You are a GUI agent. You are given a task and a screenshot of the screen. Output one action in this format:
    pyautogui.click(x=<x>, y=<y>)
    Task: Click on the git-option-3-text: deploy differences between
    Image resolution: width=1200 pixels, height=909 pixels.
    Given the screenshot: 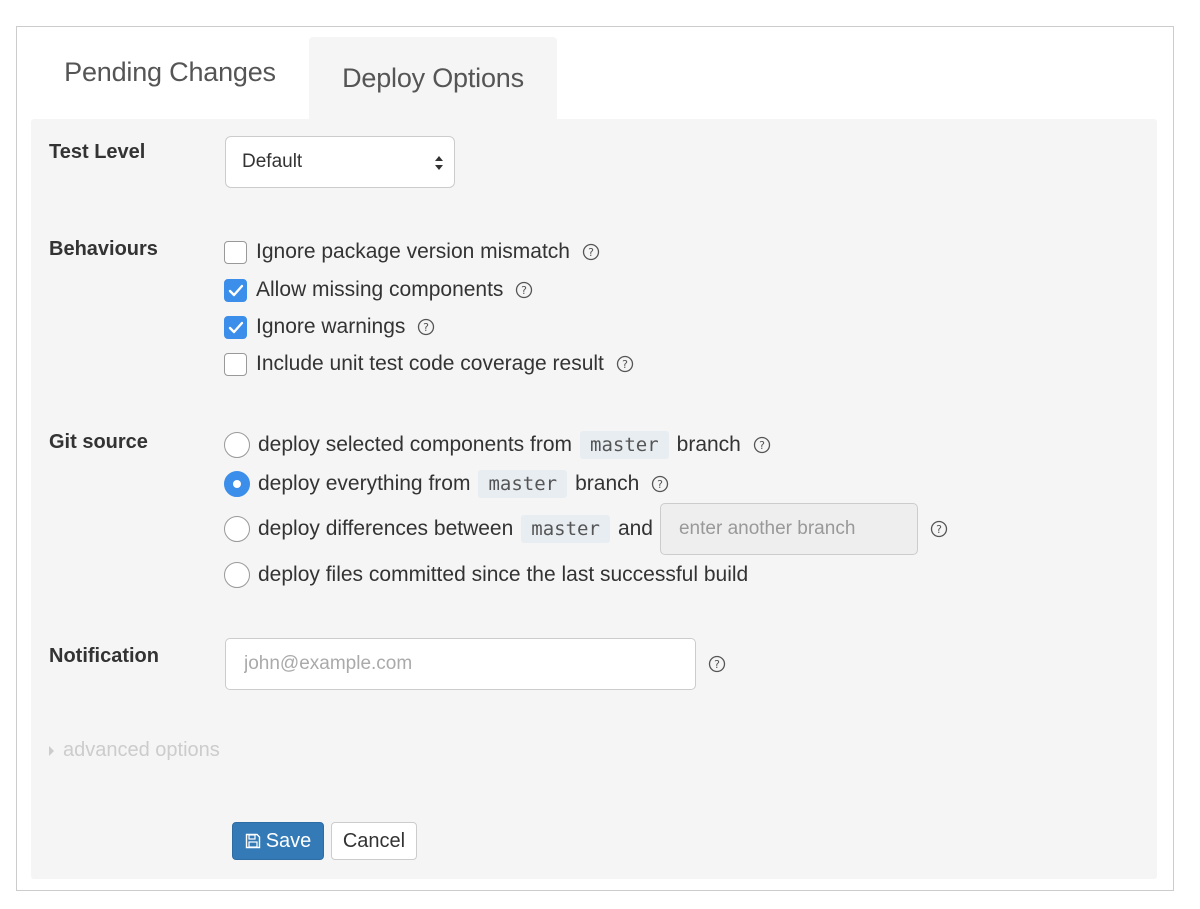 What is the action you would take?
    pyautogui.click(x=386, y=528)
    